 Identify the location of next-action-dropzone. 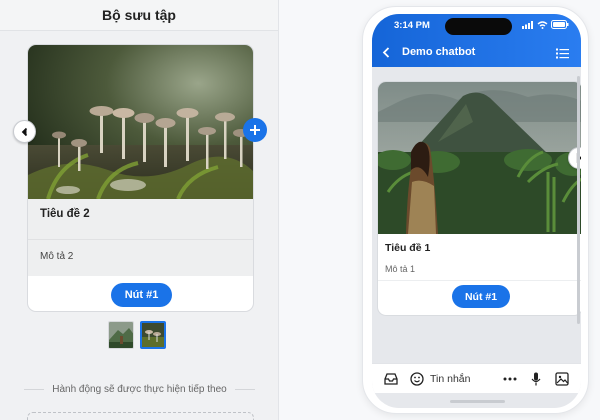
(140, 416).